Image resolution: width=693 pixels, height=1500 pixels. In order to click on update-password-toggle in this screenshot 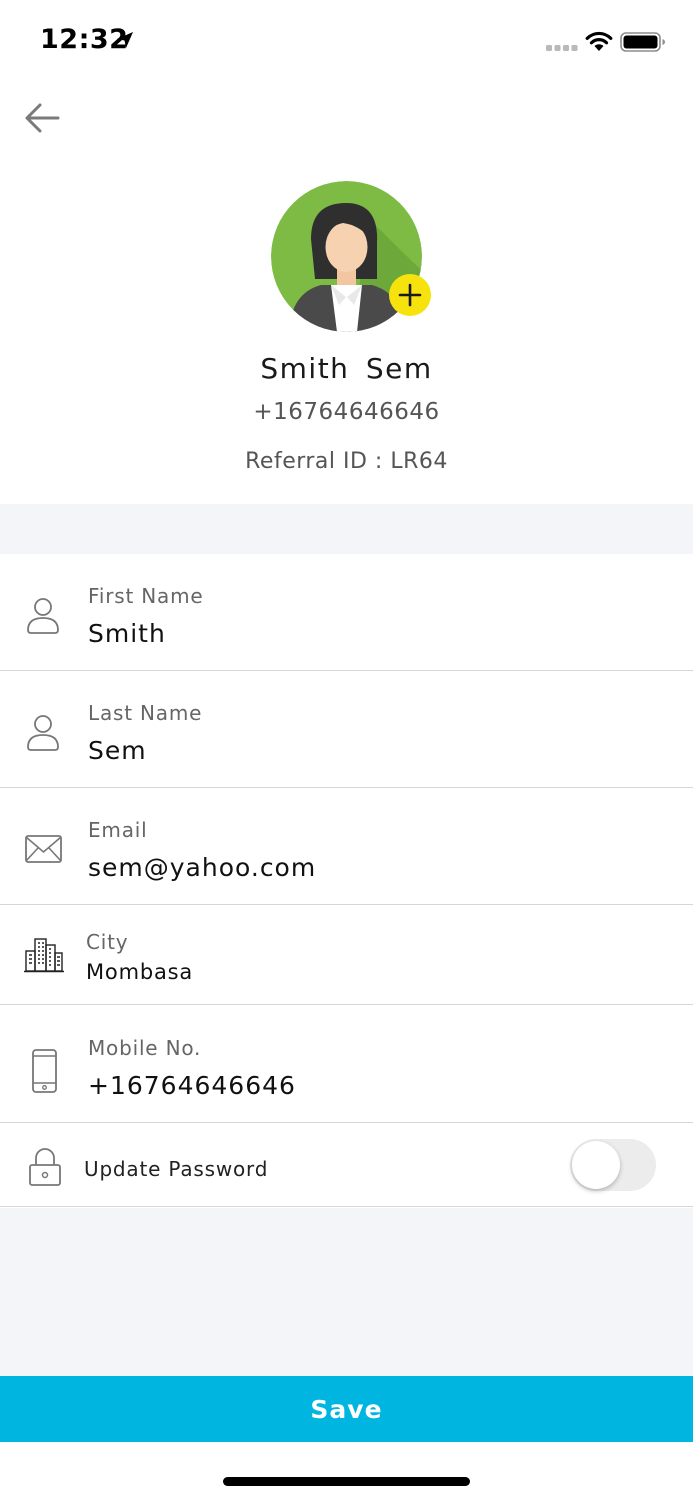, I will do `click(613, 1165)`.